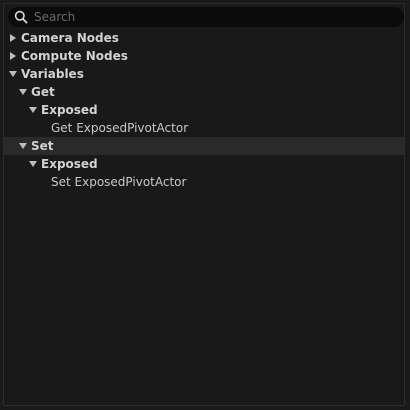 This screenshot has height=410, width=410. What do you see at coordinates (21, 17) in the screenshot?
I see `search-icon` at bounding box center [21, 17].